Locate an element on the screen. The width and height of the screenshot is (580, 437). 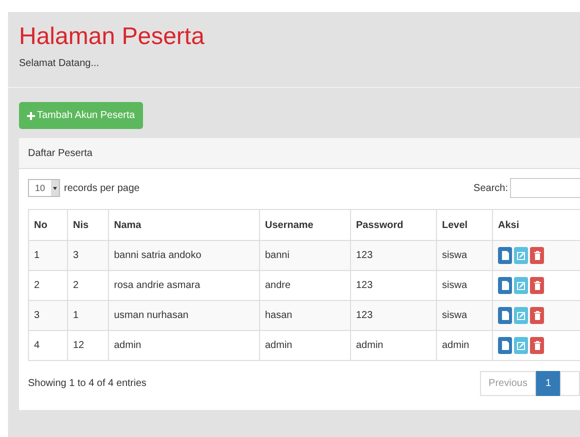
page-length-select: 10 is located at coordinates (44, 188).